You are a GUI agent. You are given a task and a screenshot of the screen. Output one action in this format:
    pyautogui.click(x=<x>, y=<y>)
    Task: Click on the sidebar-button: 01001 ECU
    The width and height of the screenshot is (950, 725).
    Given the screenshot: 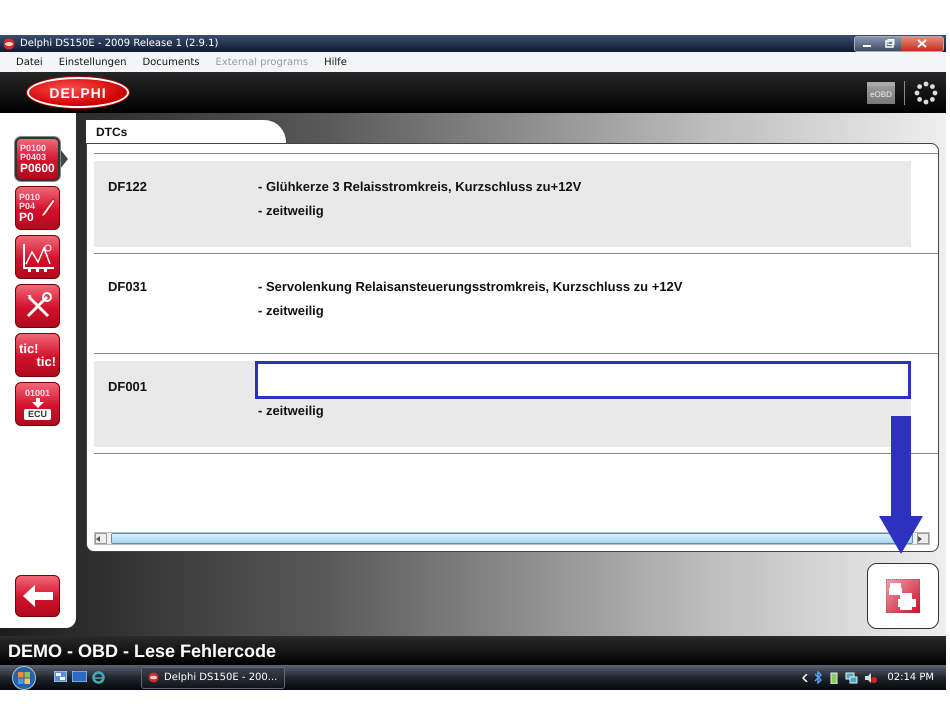 What is the action you would take?
    pyautogui.click(x=37, y=404)
    